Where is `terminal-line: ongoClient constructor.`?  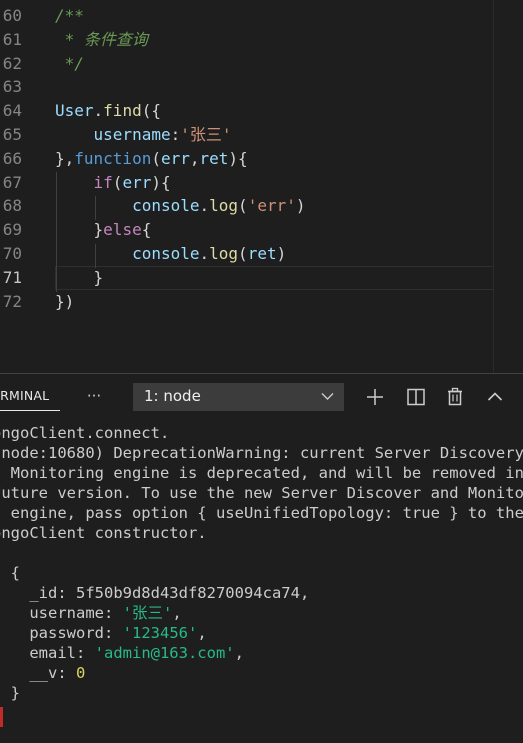
terminal-line: ongoClient constructor. is located at coordinates (103, 533).